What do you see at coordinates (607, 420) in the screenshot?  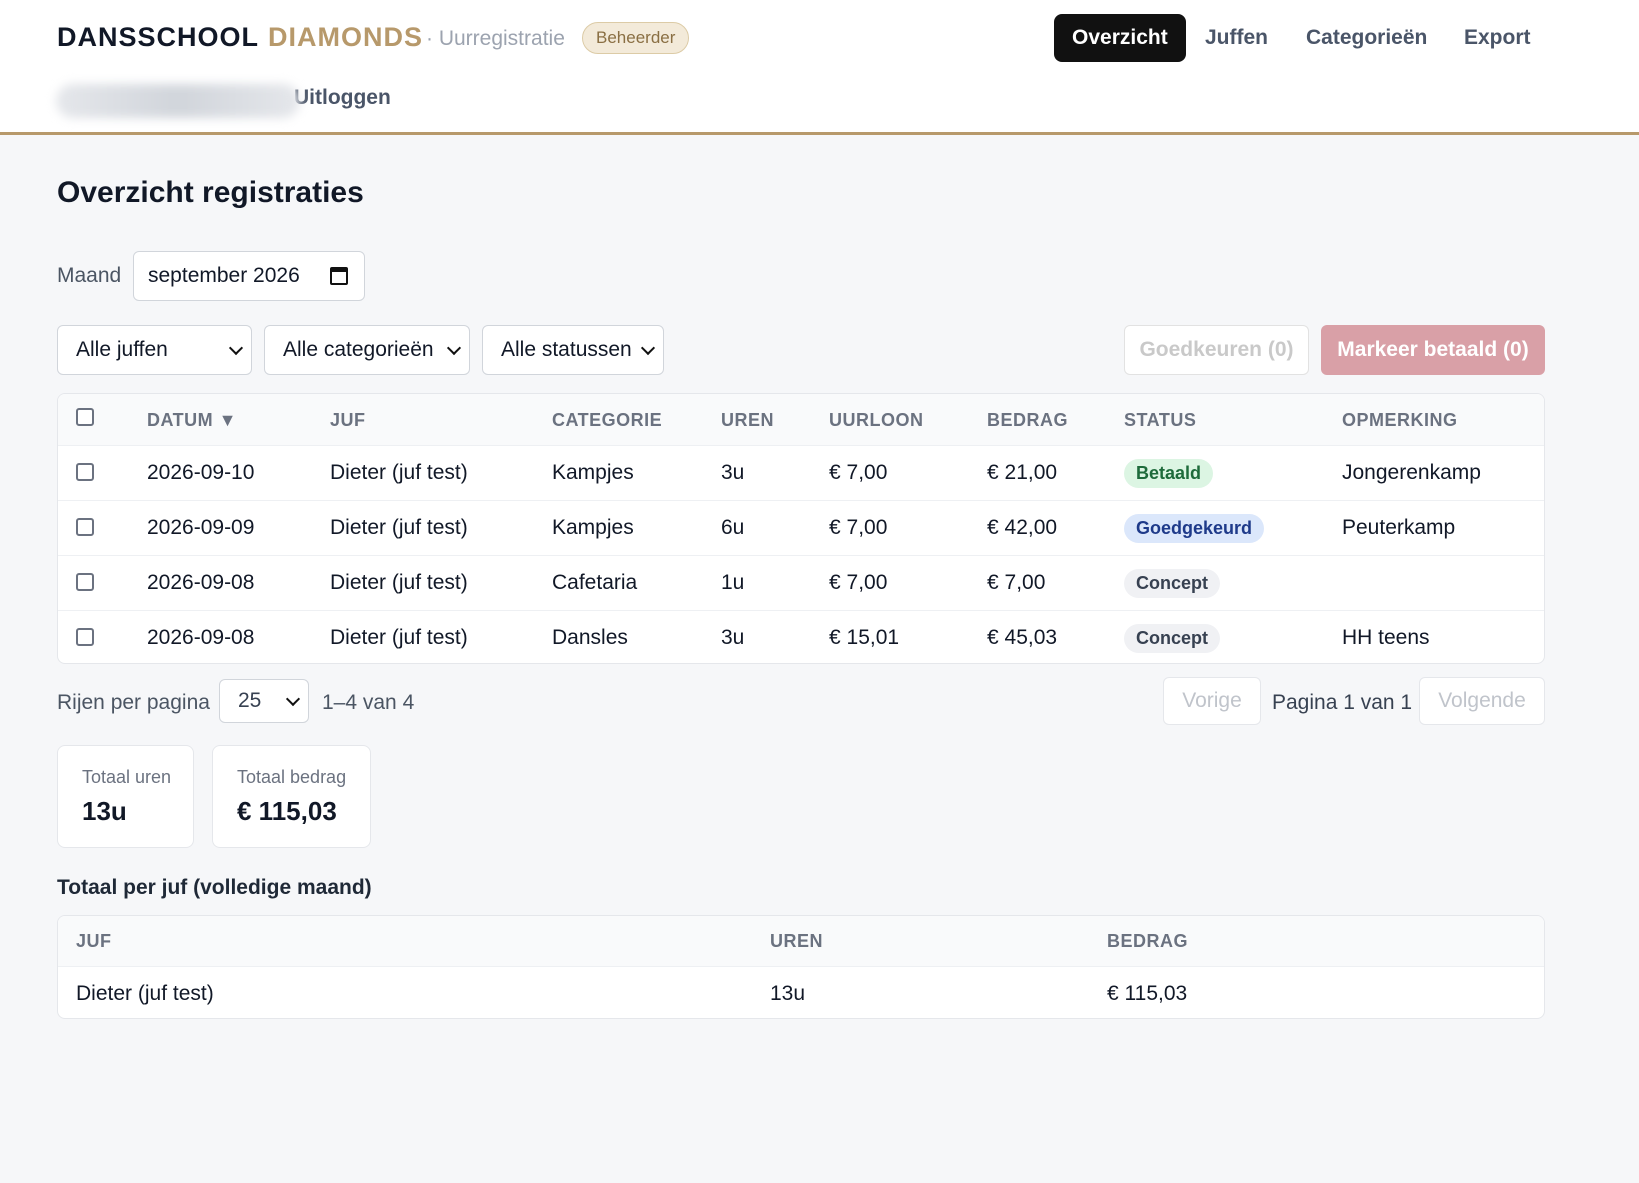 I see `column-header-categorie: CATEGORIE` at bounding box center [607, 420].